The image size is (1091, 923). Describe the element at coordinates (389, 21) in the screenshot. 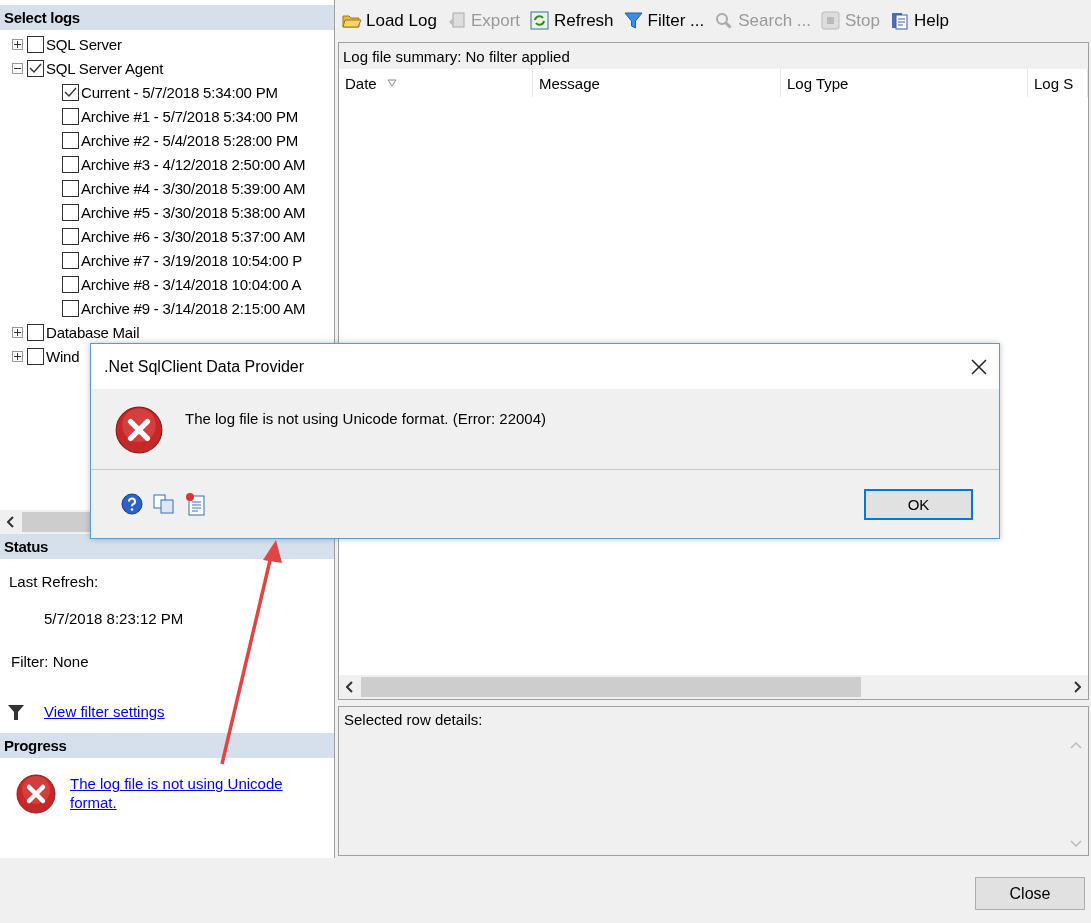

I see `toolbar-button: Load Log` at that location.